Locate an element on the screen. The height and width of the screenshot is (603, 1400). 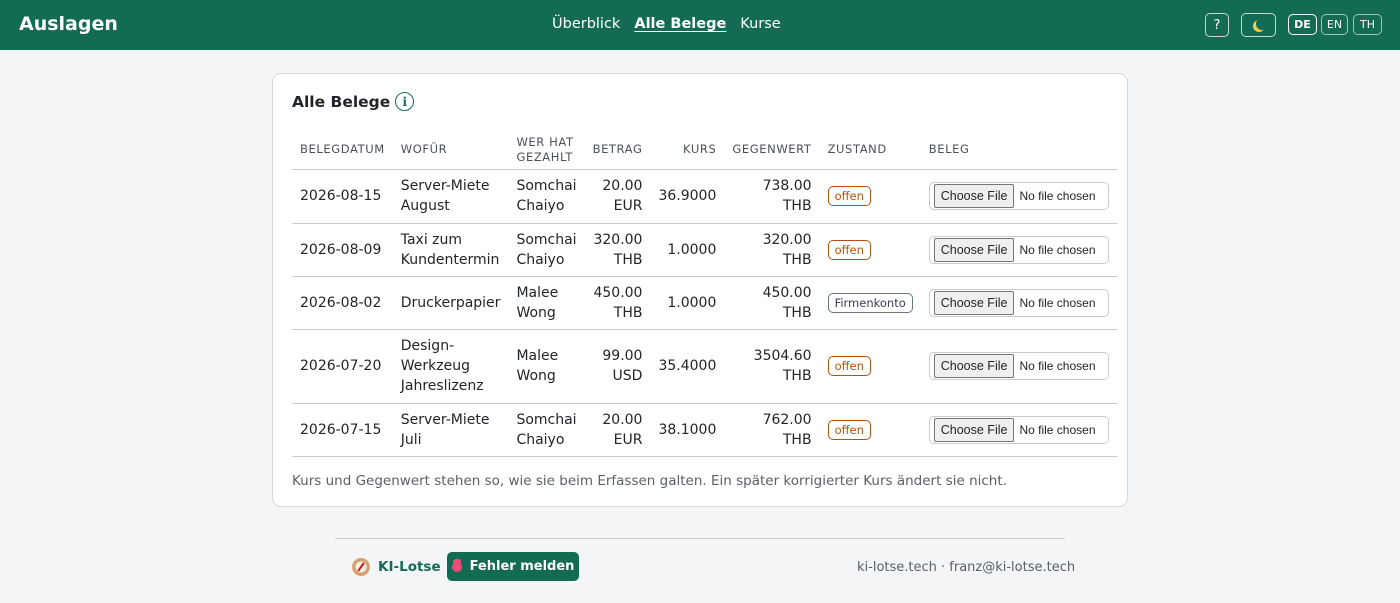
main-nav: Überblick Alle Belege Kurse is located at coordinates (666, 24).